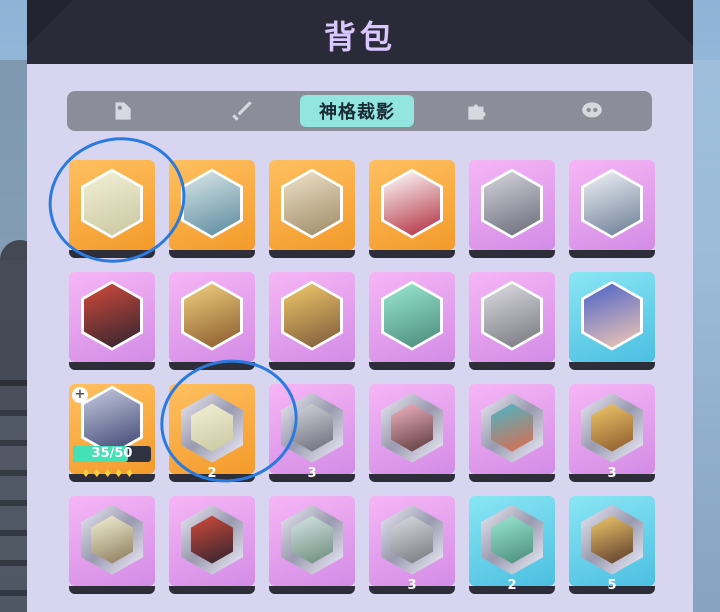 The image size is (720, 612). I want to click on add-icon: +, so click(80, 395).